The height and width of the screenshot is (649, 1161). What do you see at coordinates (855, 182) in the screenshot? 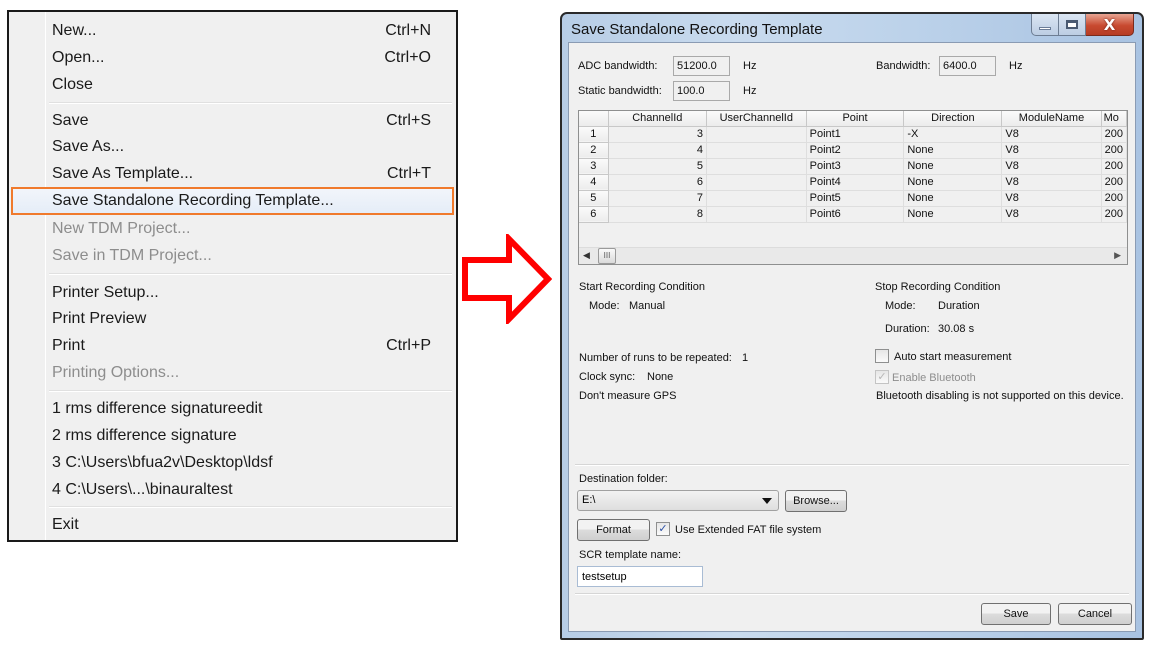
I see `cell-point: Point4` at bounding box center [855, 182].